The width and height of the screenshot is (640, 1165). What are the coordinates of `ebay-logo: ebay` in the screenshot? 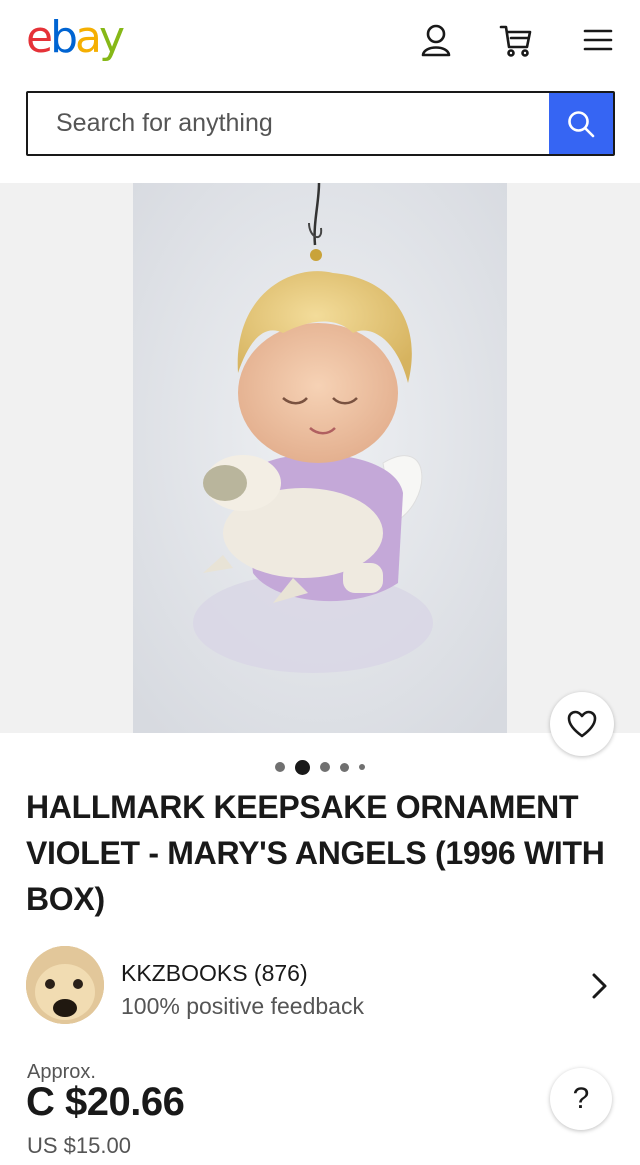 It's located at (75, 38).